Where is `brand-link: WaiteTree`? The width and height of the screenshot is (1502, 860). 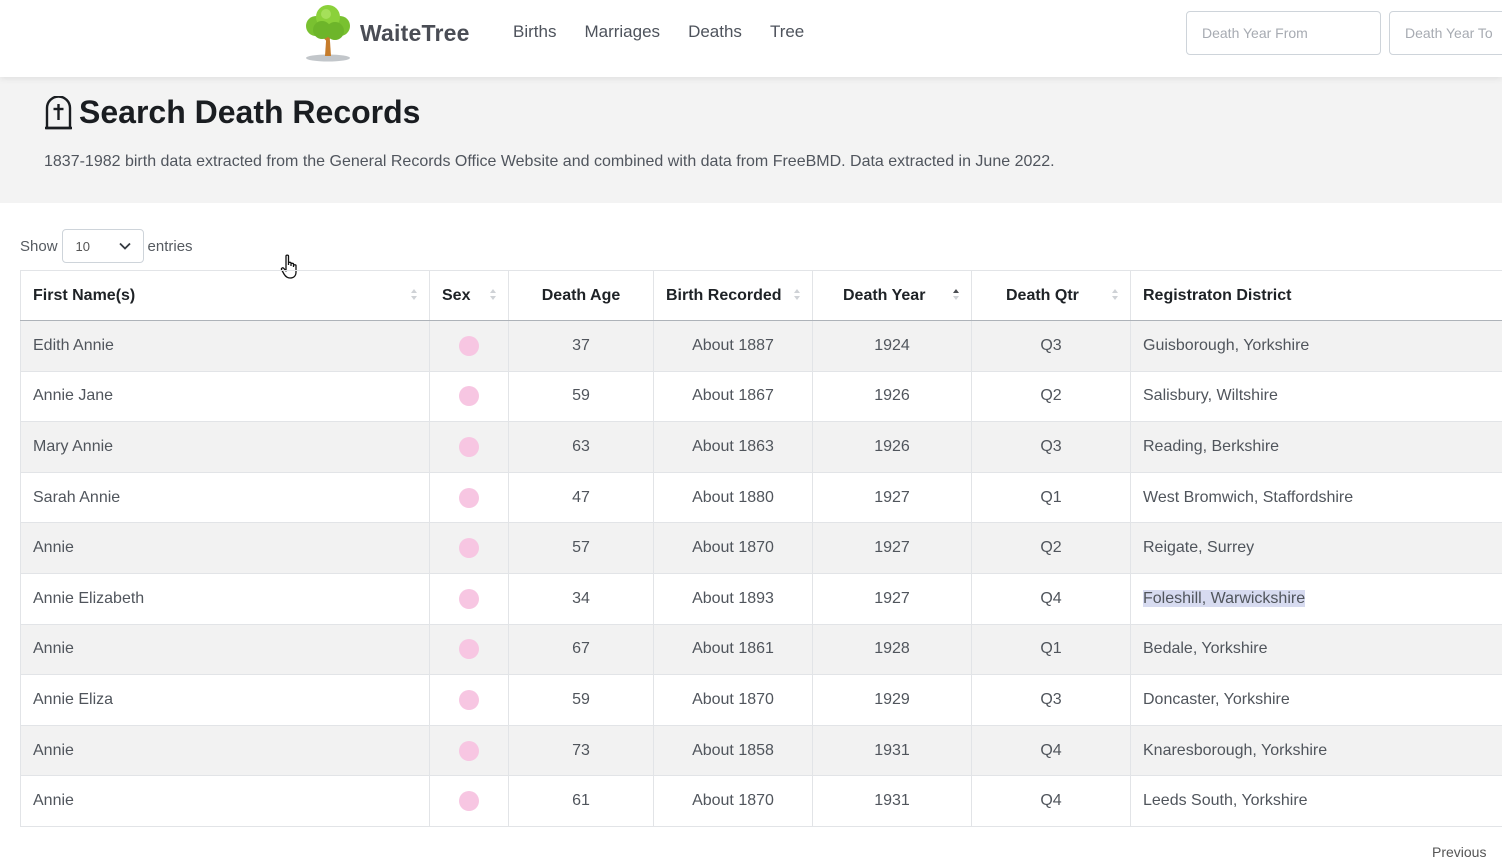 brand-link: WaiteTree is located at coordinates (386, 33).